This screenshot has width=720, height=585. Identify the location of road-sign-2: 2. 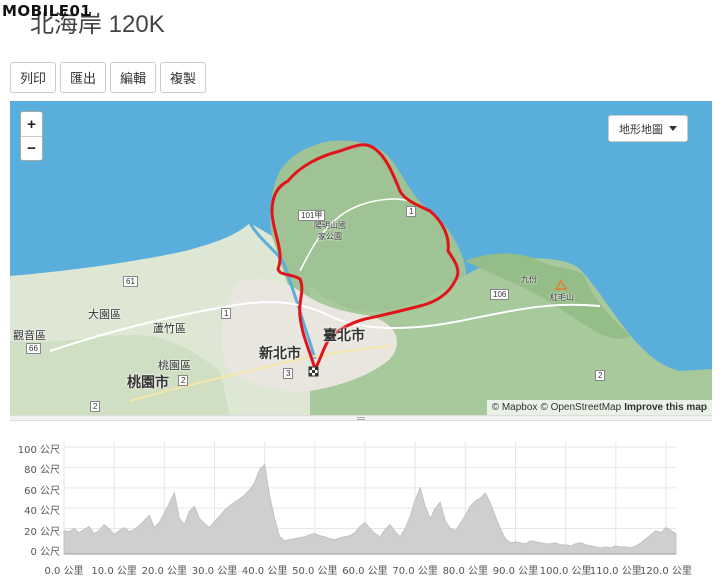
(183, 380).